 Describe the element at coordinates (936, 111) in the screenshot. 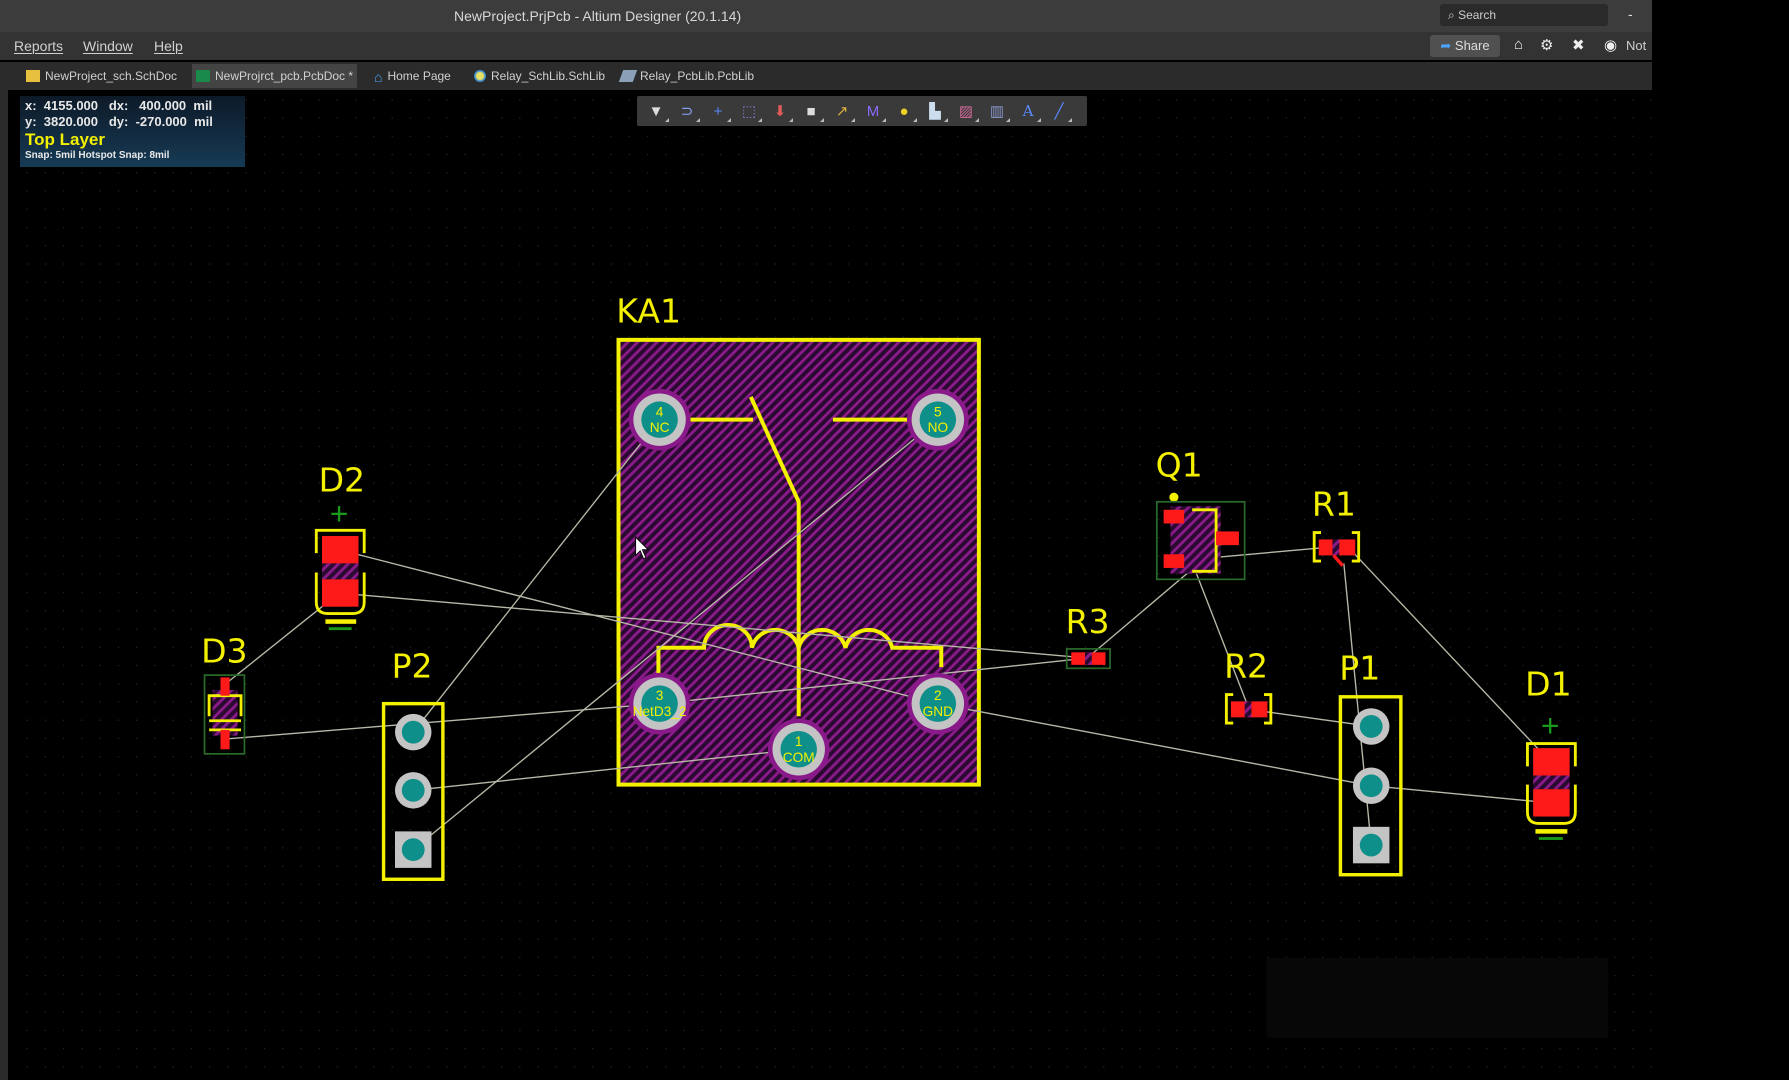

I see `polygon-icon: ▙` at that location.